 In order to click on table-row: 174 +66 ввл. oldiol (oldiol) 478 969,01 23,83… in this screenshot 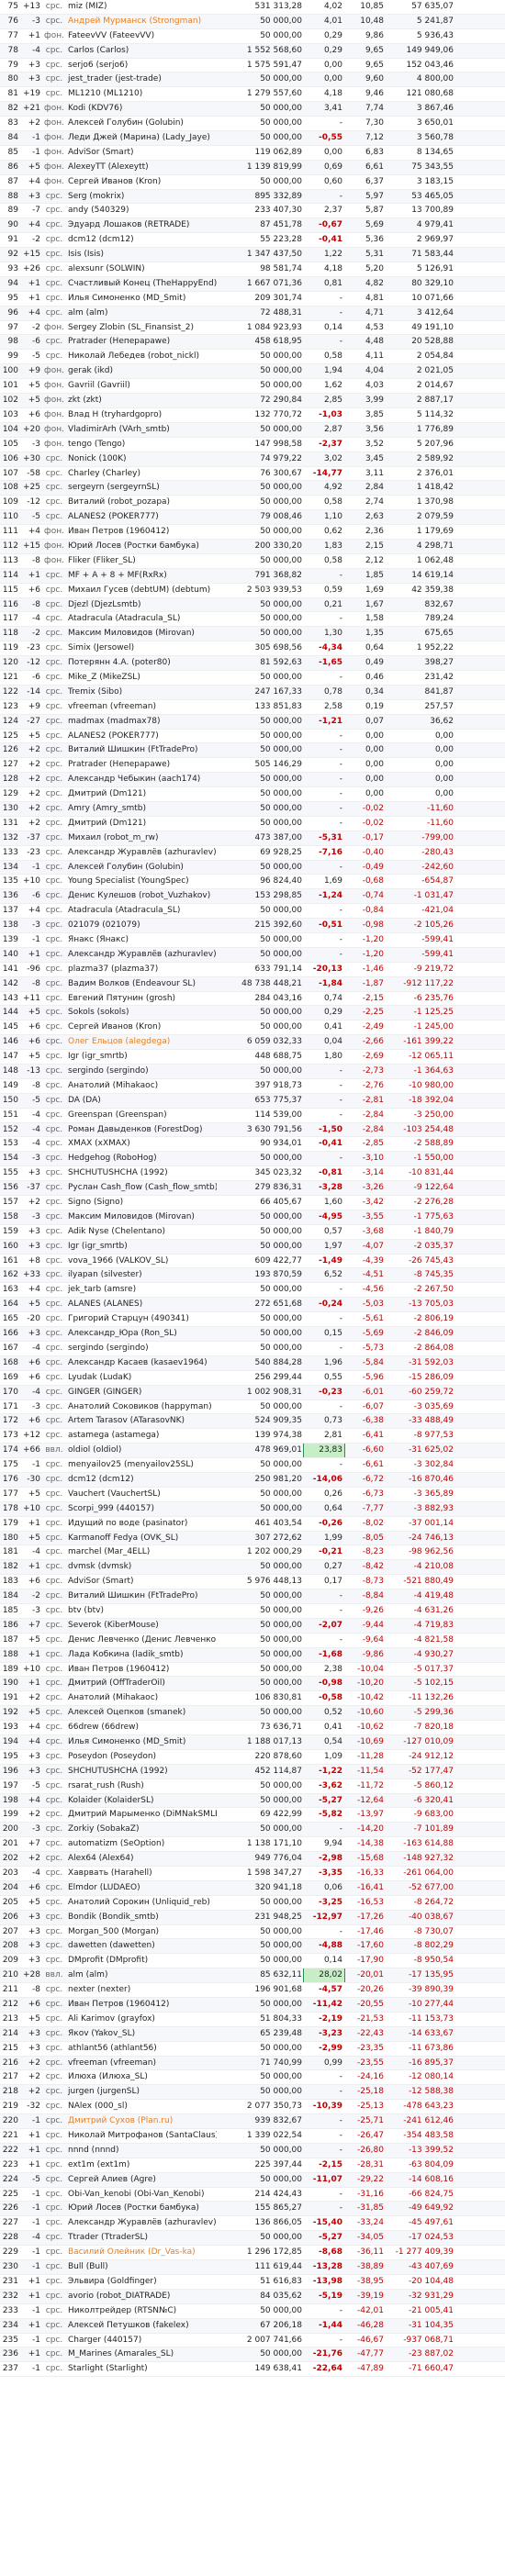, I will do `click(252, 1451)`.